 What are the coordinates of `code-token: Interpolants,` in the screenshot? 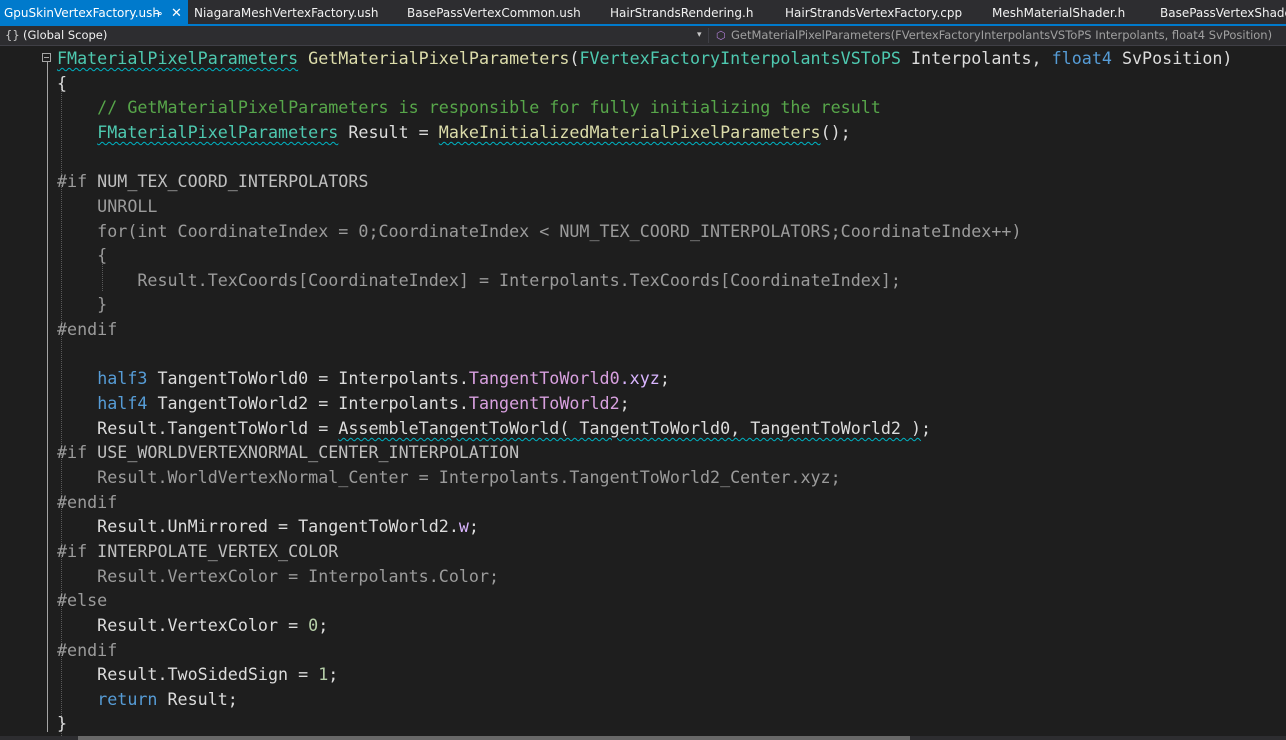 It's located at (976, 58).